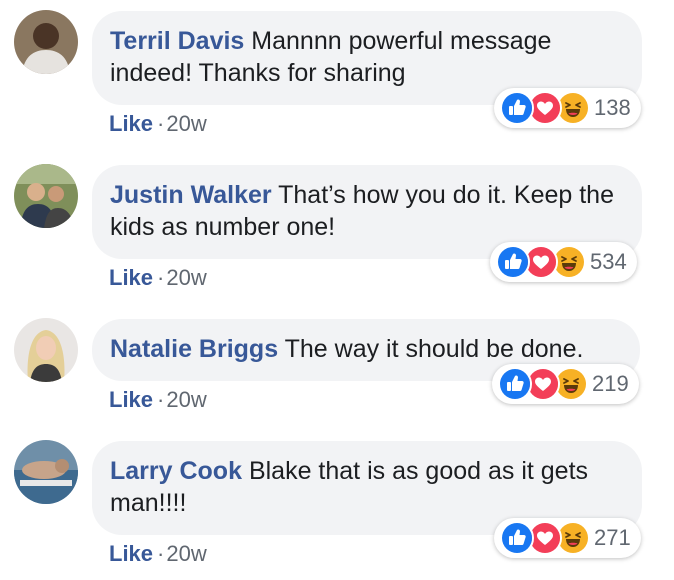  What do you see at coordinates (612, 107) in the screenshot?
I see `reaction-count: 138` at bounding box center [612, 107].